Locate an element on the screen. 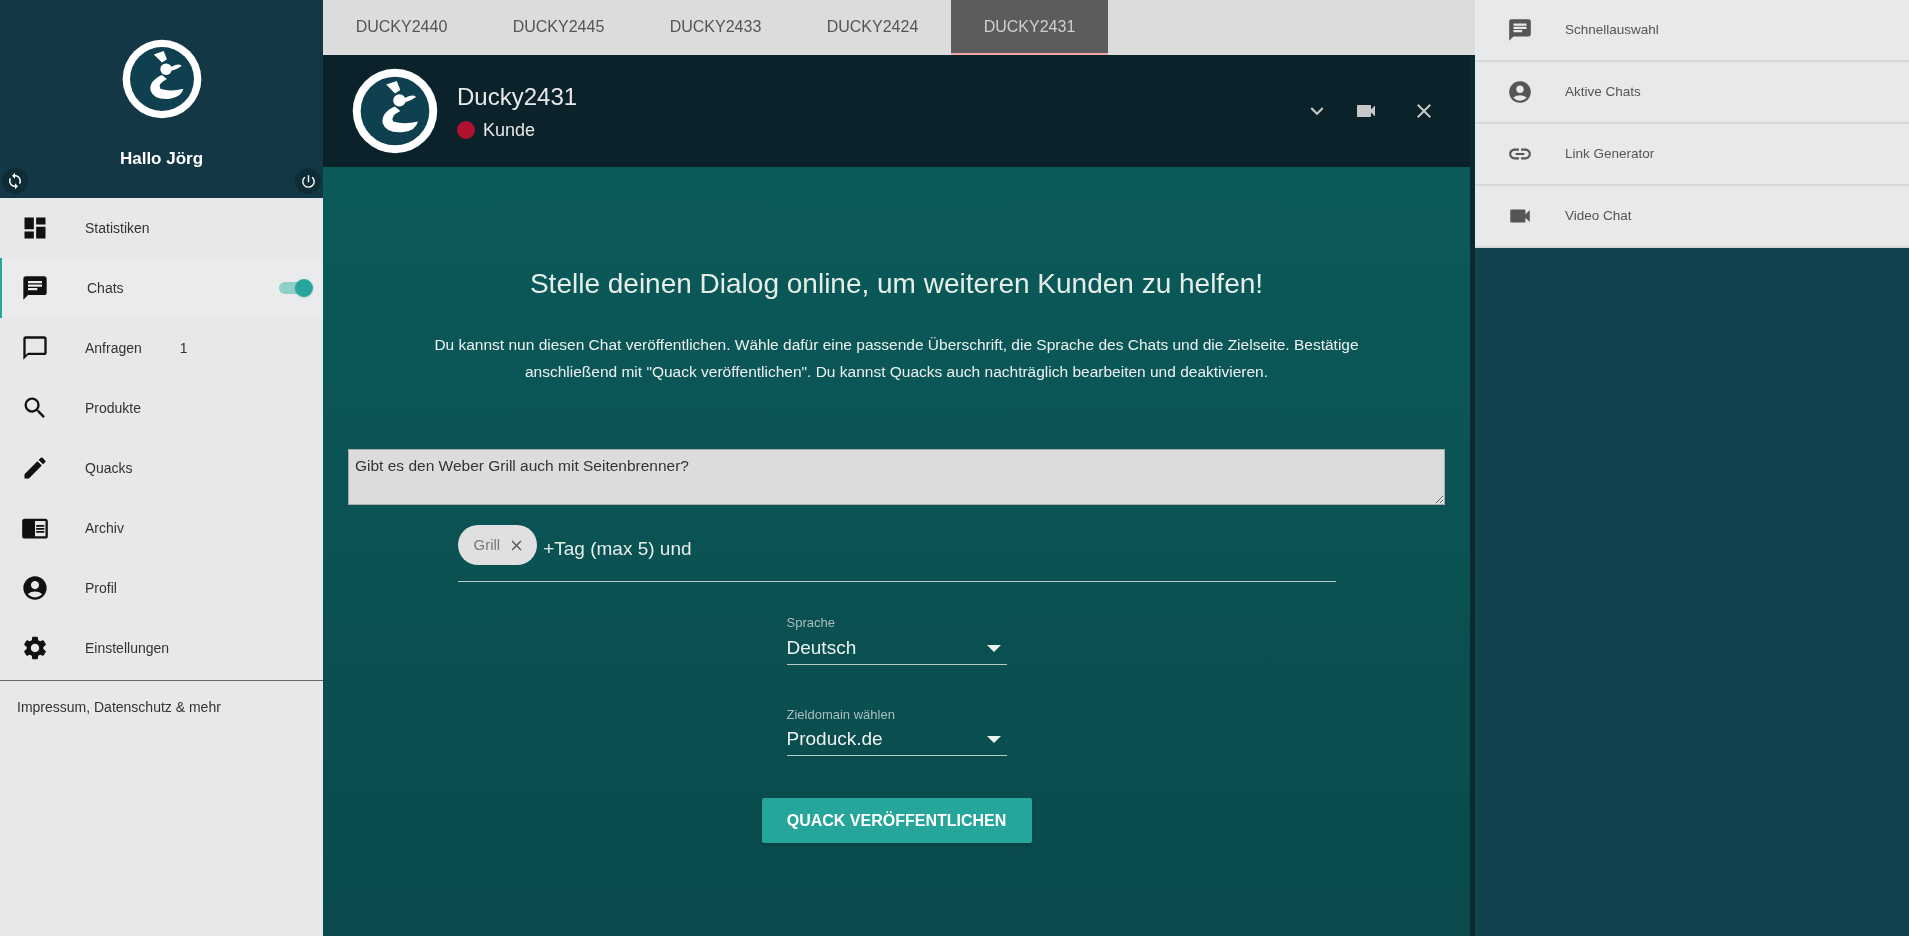 Image resolution: width=1909 pixels, height=936 pixels. person-icon is located at coordinates (1520, 92).